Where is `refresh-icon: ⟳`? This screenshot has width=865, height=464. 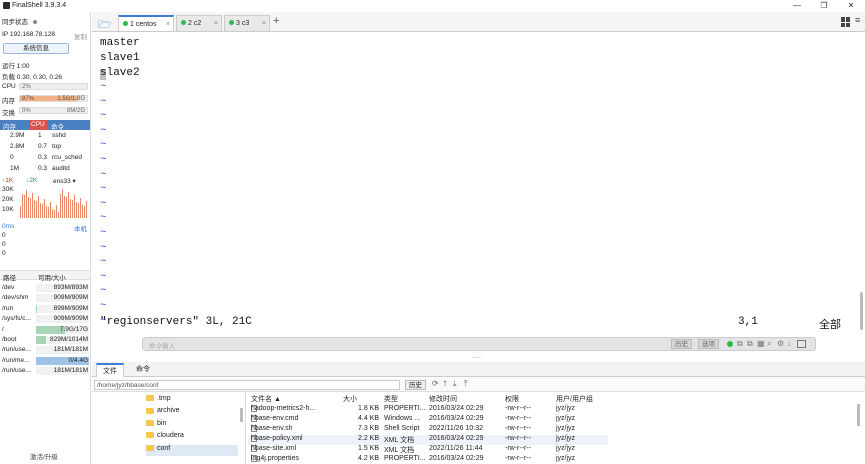 refresh-icon: ⟳ is located at coordinates (435, 383).